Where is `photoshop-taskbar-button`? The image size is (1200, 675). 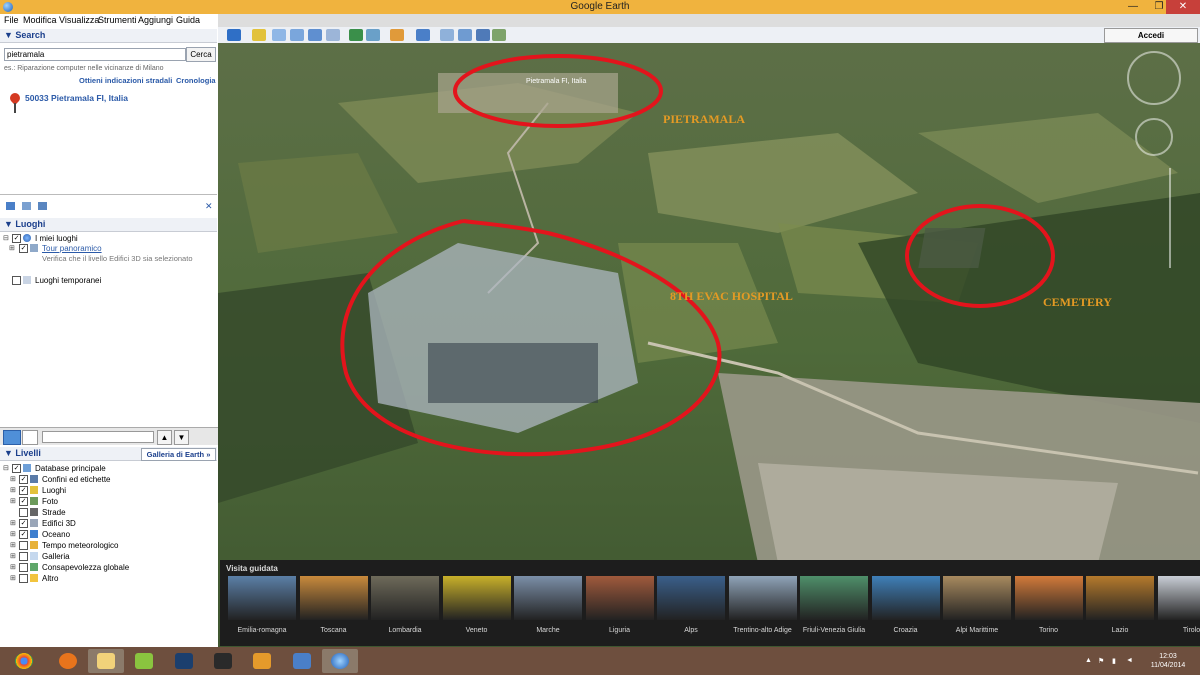
photoshop-taskbar-button is located at coordinates (184, 661).